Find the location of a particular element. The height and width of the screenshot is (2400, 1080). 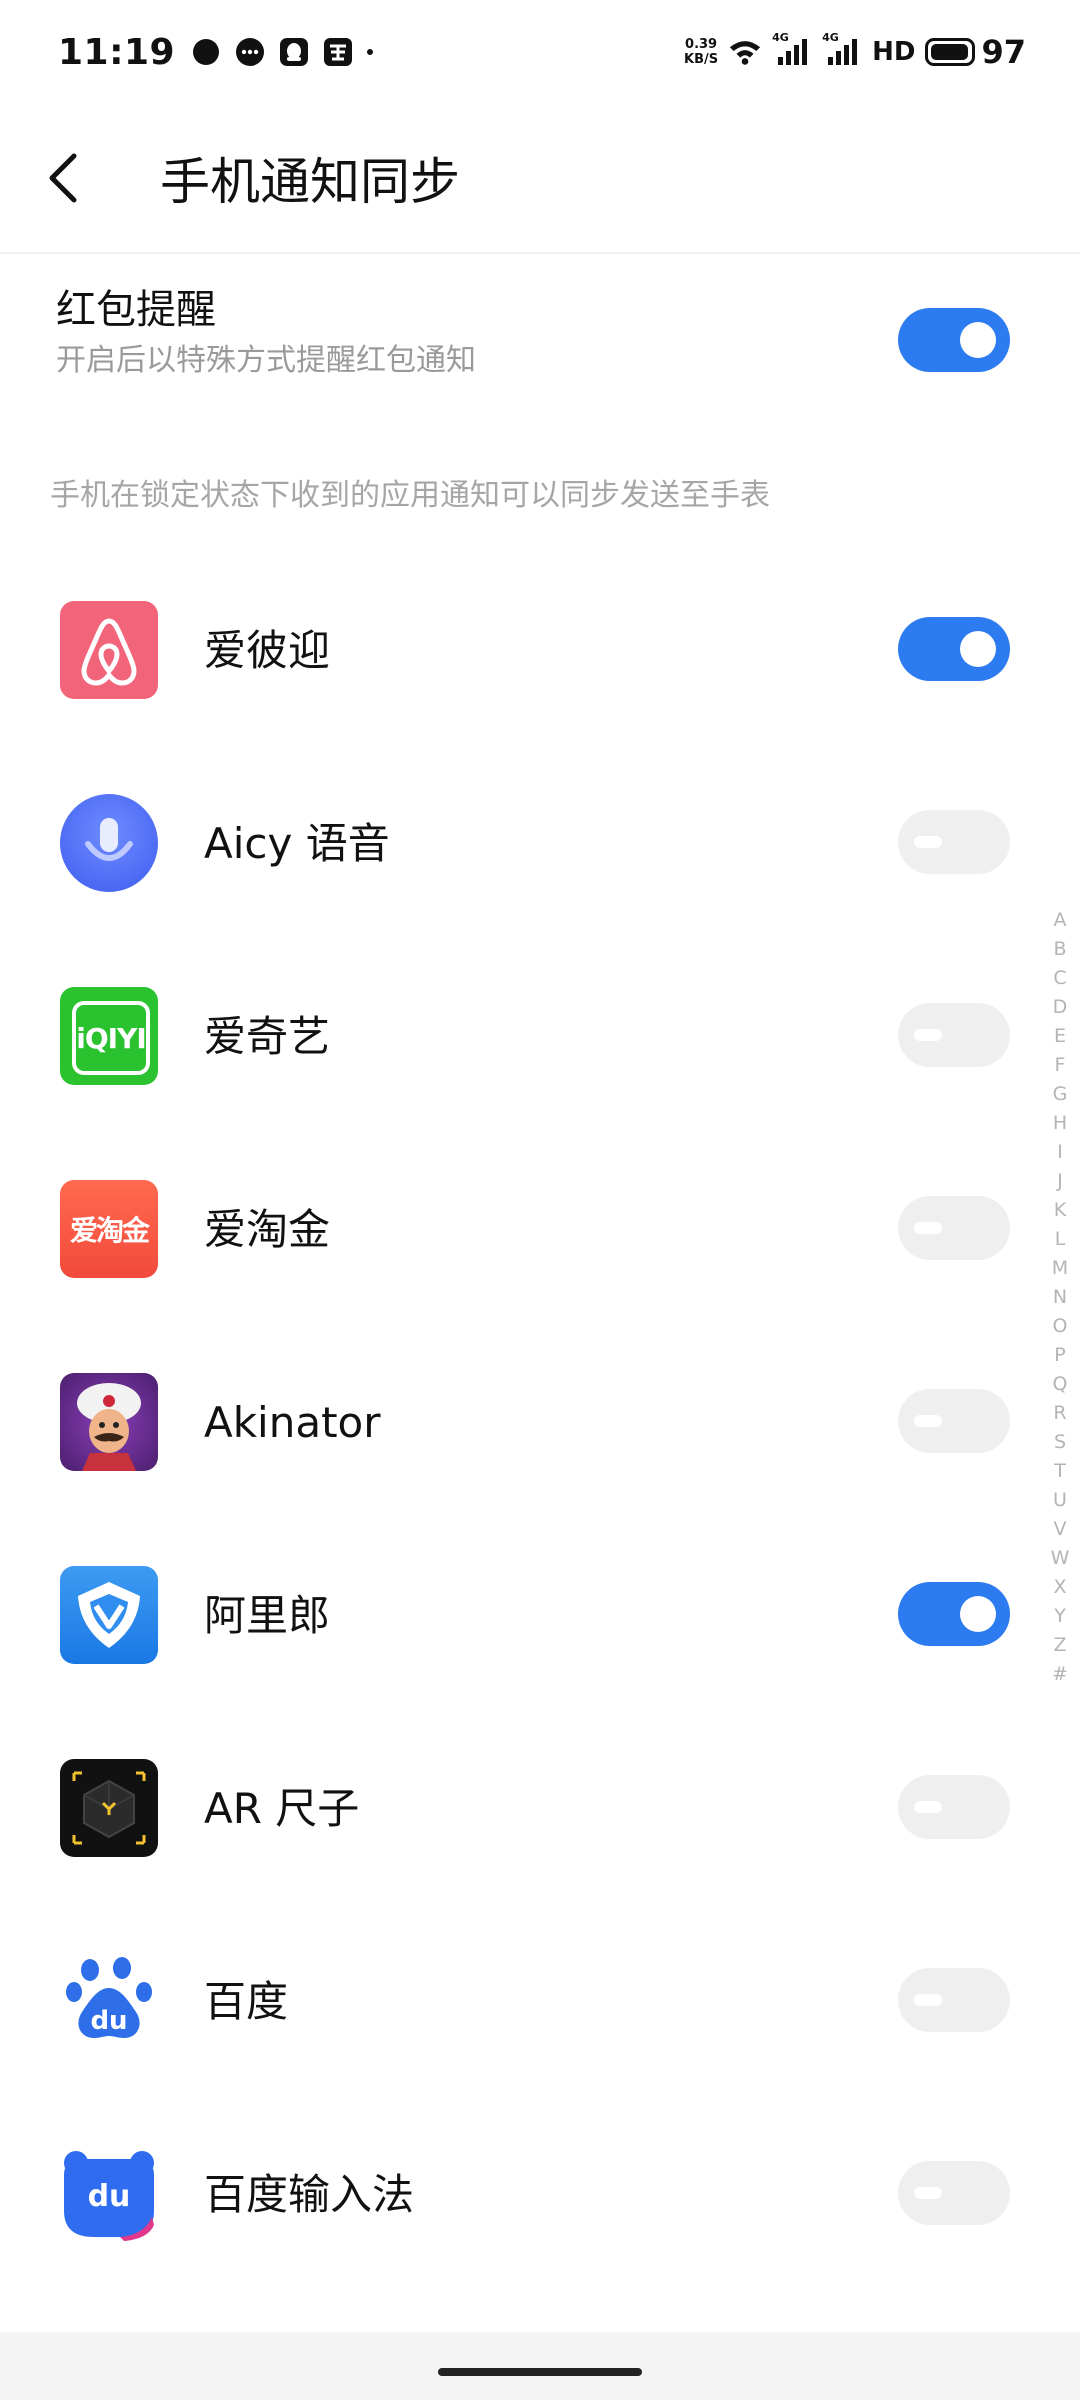

app-toggle-alilang is located at coordinates (954, 1614).